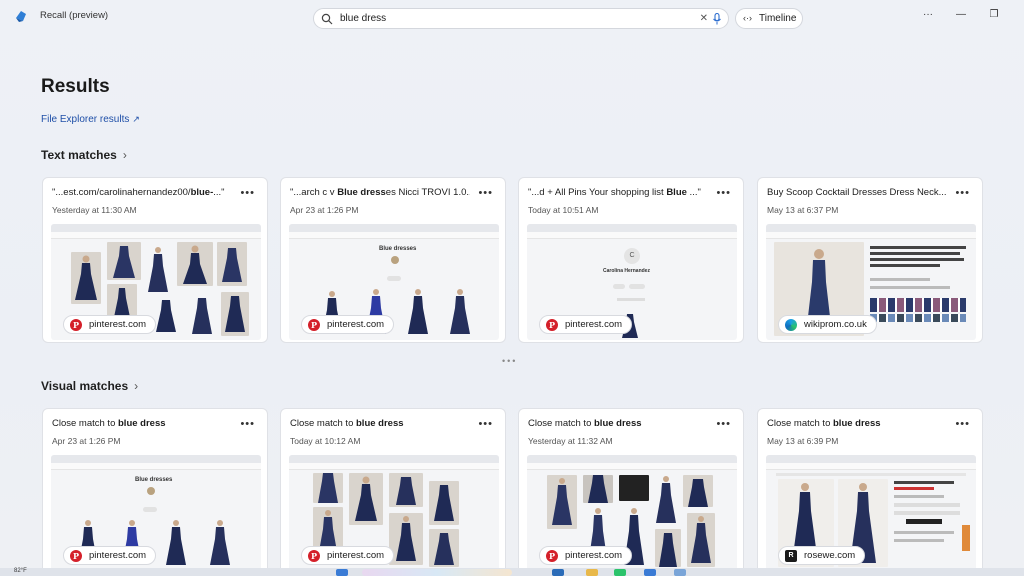  What do you see at coordinates (871, 513) in the screenshot?
I see `screenshot-thumbnail: R rosewe.com` at bounding box center [871, 513].